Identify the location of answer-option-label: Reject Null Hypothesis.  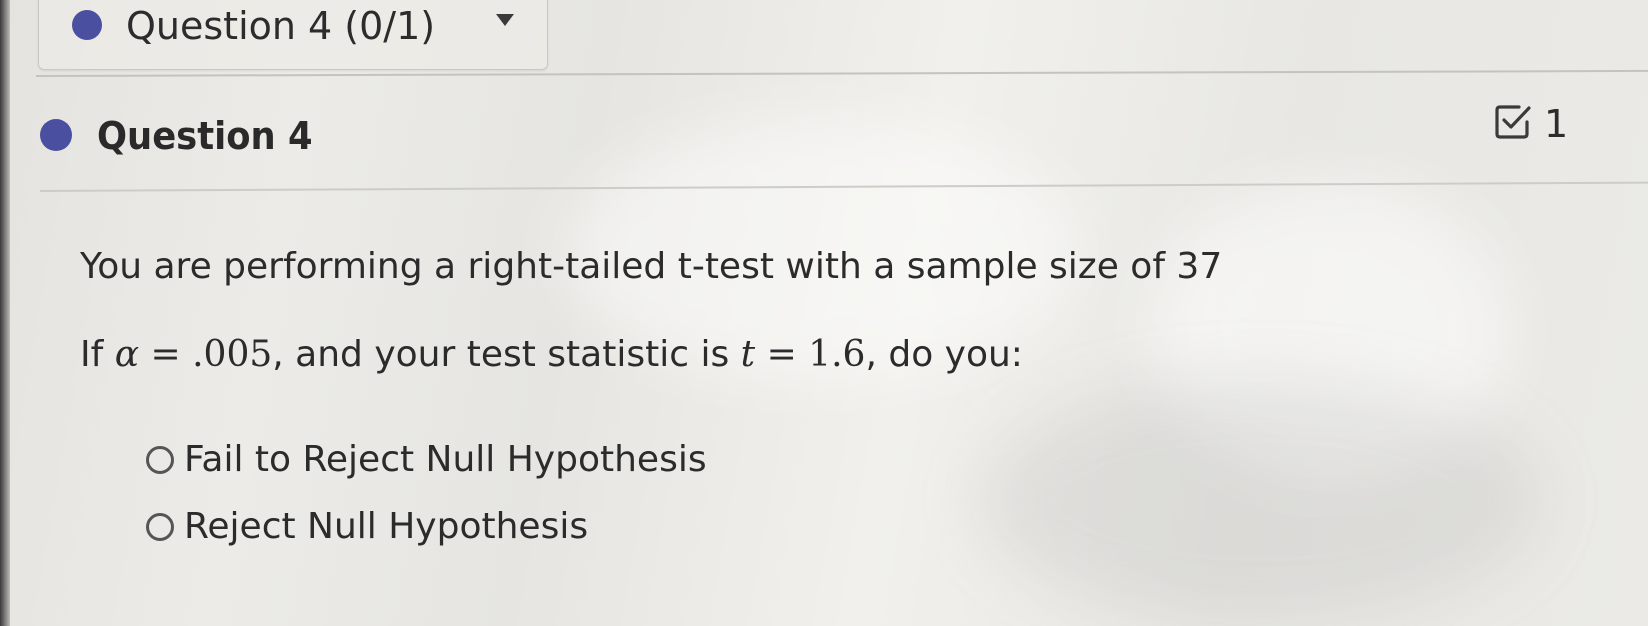
(386, 527).